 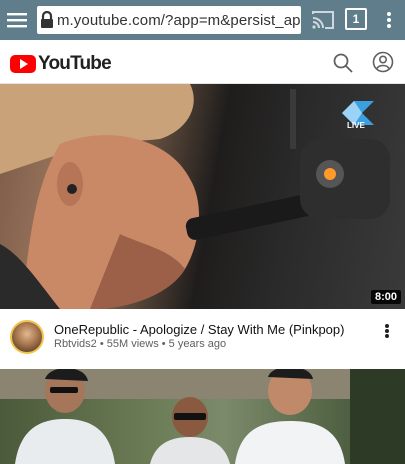 I want to click on search-icon, so click(x=343, y=63).